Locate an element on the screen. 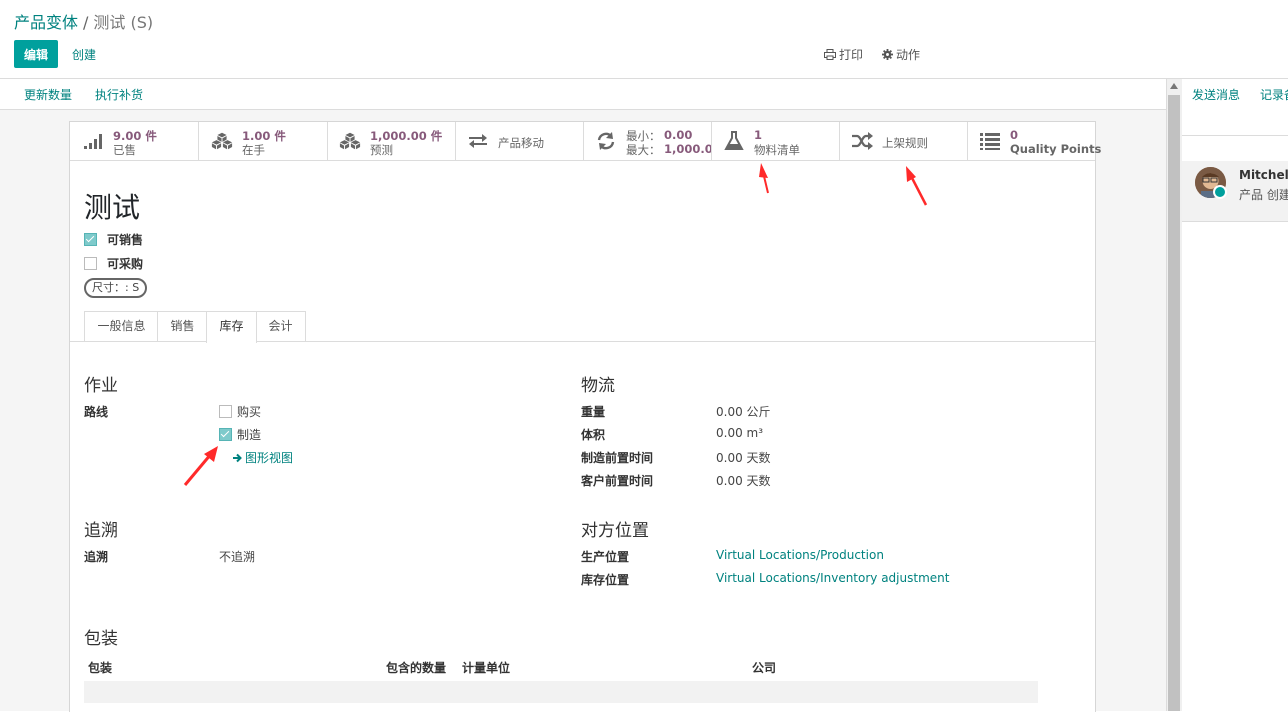  online-status-dot is located at coordinates (1220, 192).